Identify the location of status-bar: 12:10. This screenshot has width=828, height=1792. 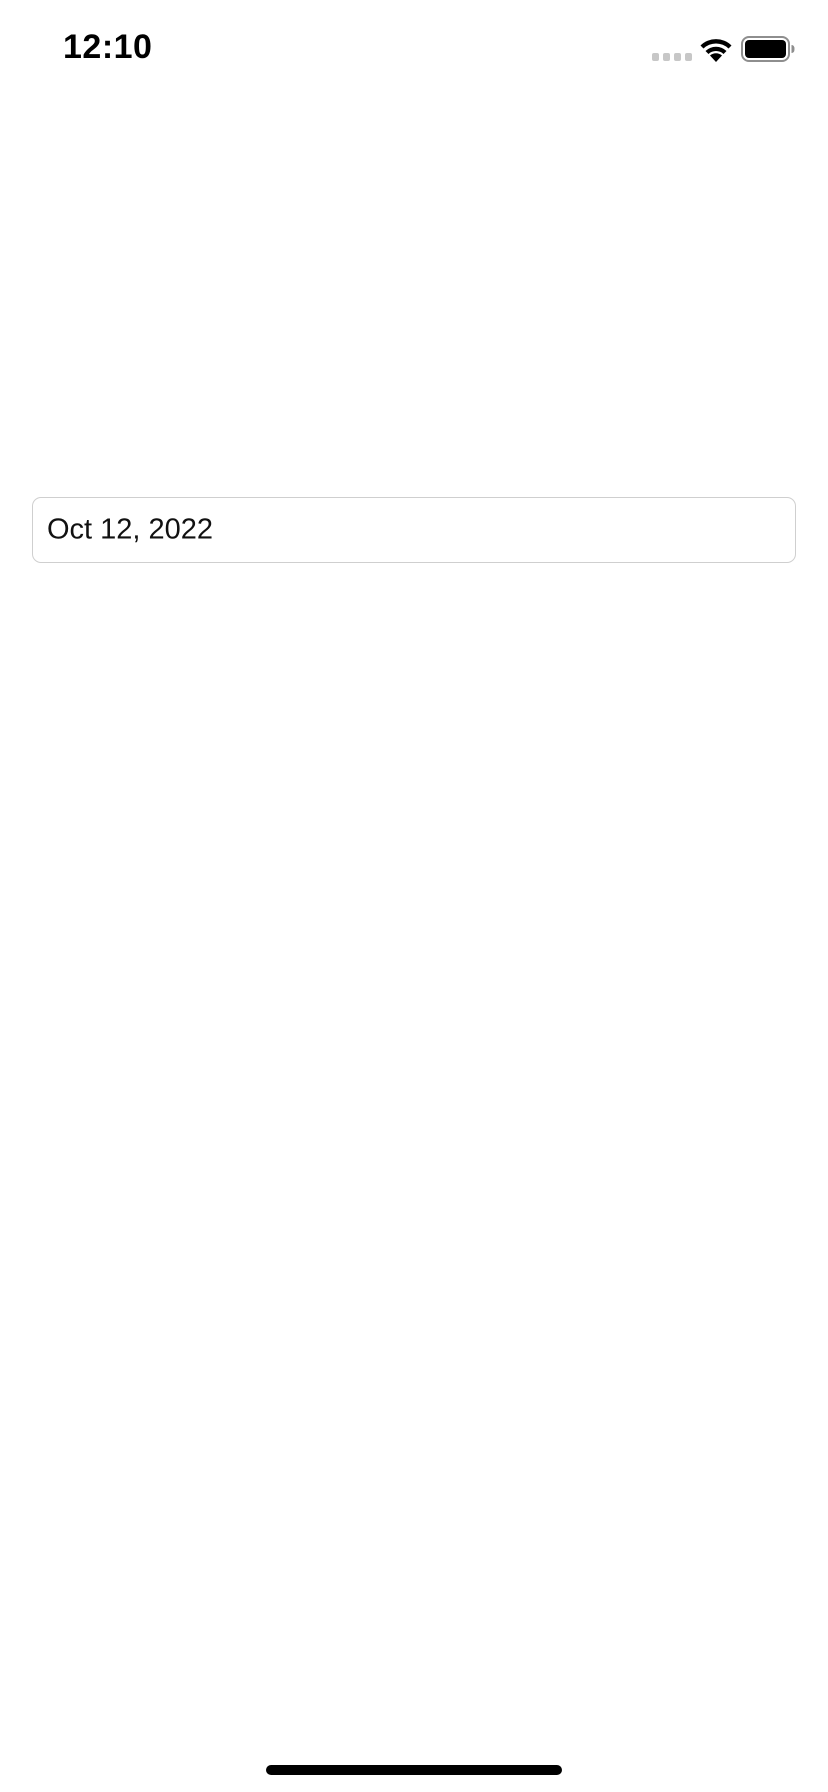
(414, 50).